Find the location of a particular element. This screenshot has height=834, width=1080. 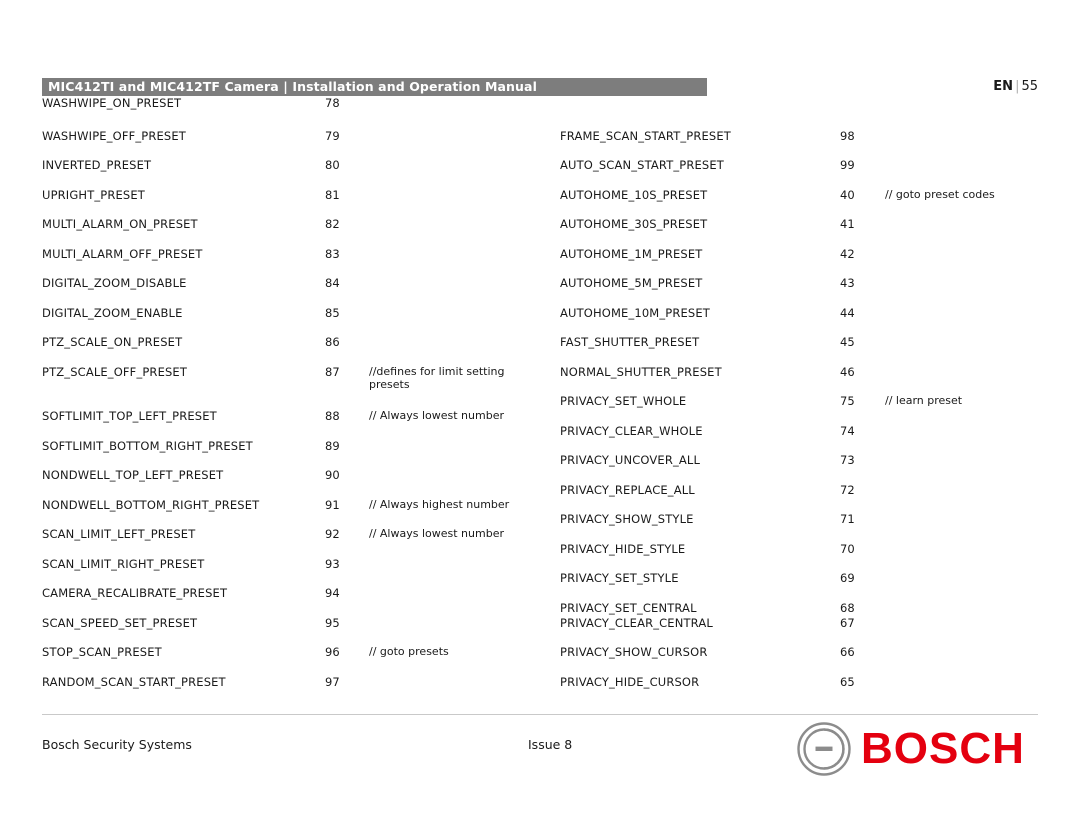

entry-label: PRIVACY_SHOW_CURSOR is located at coordinates (634, 652).